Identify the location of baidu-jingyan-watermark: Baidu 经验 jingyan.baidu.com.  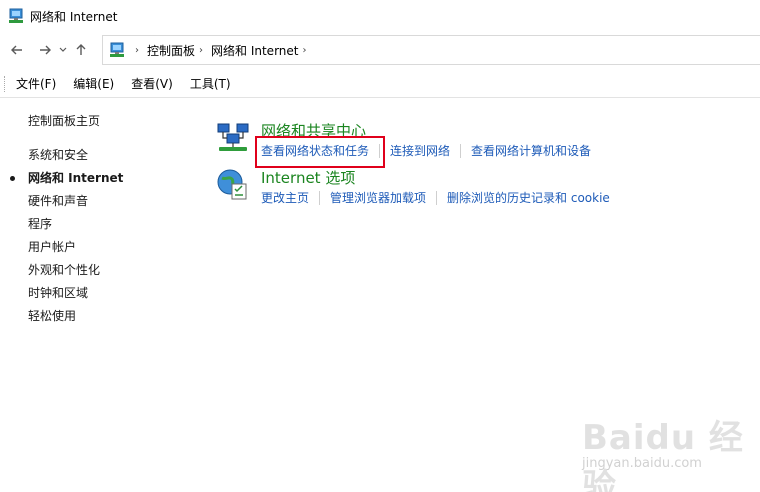
(671, 451).